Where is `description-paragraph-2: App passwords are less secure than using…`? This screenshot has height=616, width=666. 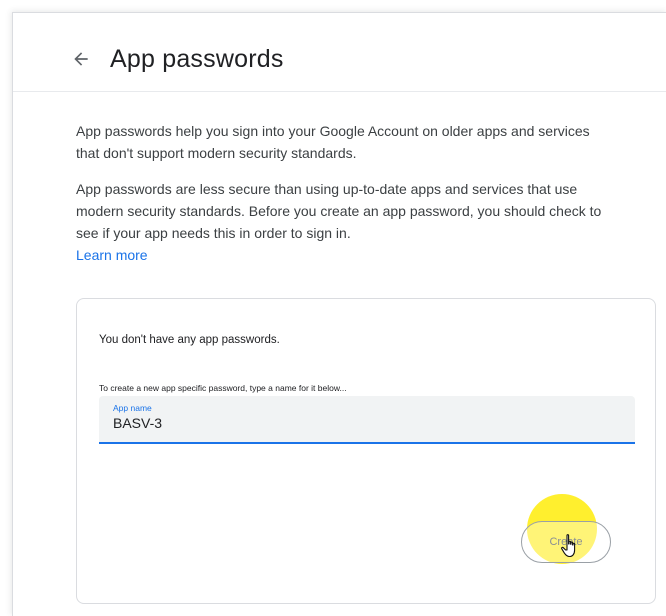
description-paragraph-2: App passwords are less secure than using… is located at coordinates (341, 222).